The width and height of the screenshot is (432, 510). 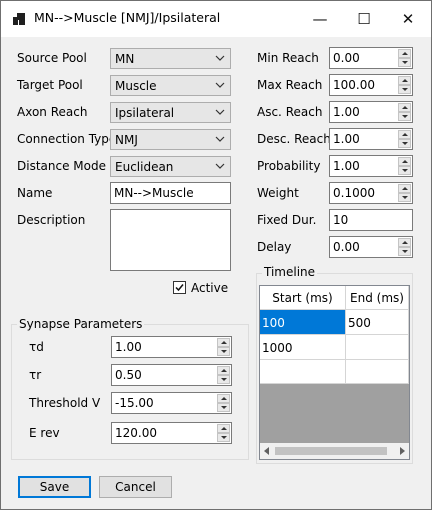 I want to click on td-label: τd, so click(x=36, y=347).